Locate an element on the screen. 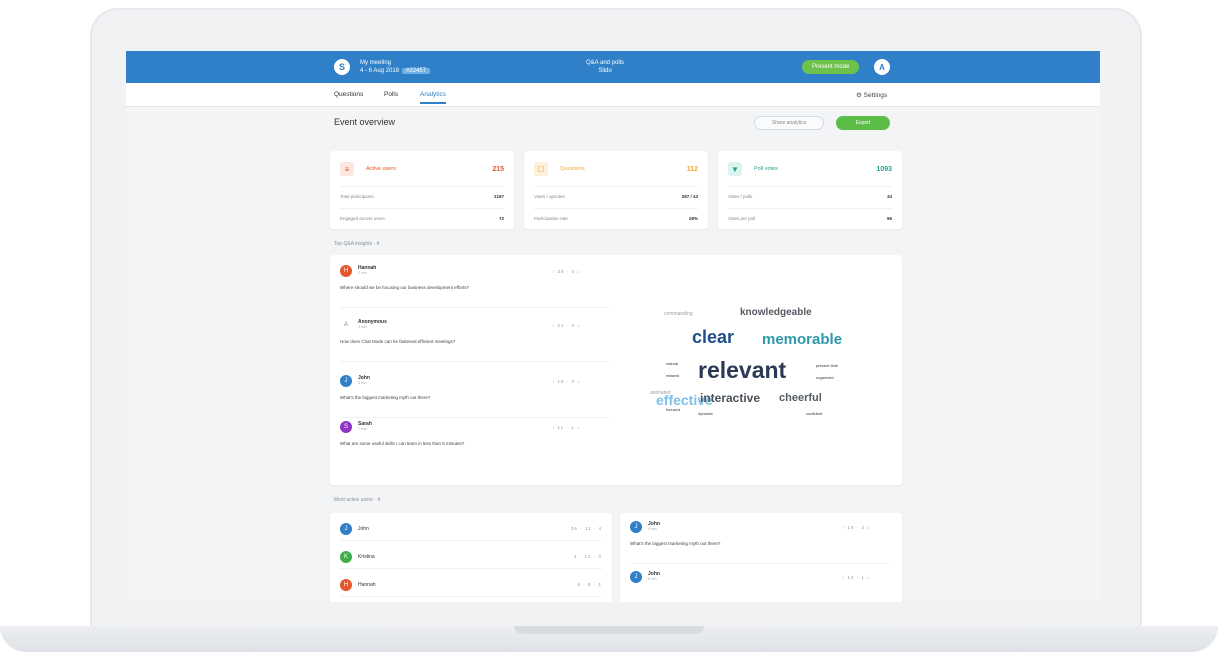 This screenshot has width=1218, height=662. list-item: H Hannah 6 · 8 · 1 is located at coordinates (471, 586).